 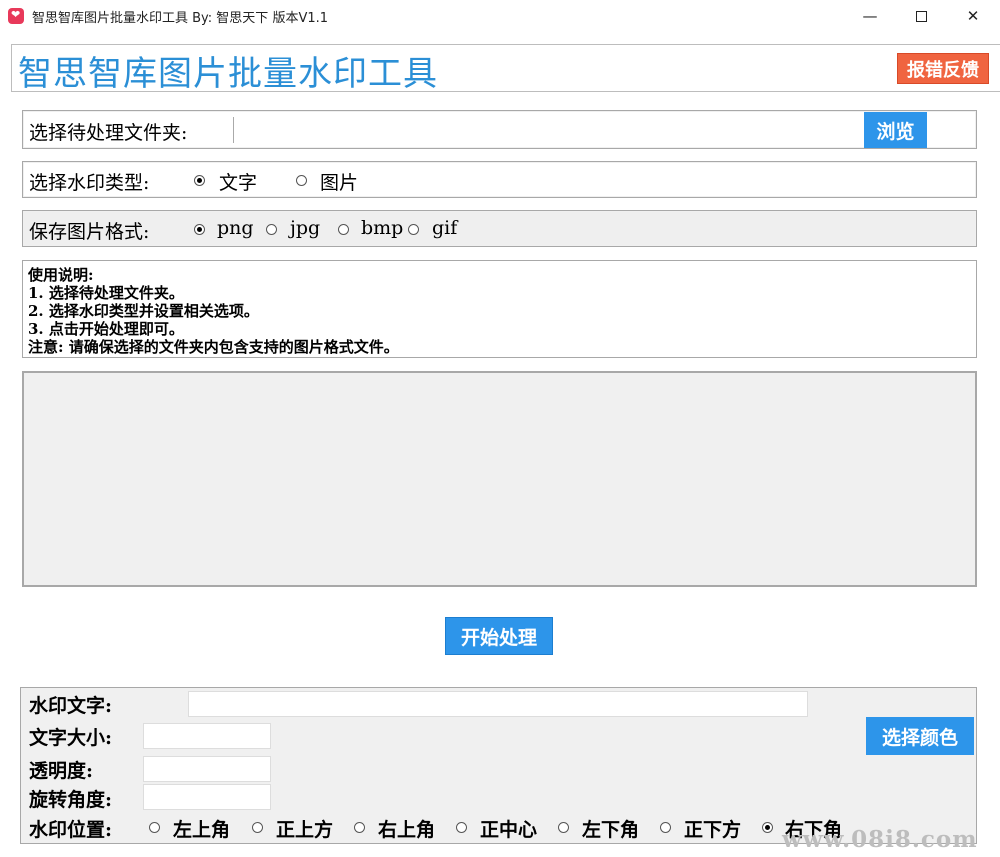 I want to click on type-text-radio, so click(x=199, y=180).